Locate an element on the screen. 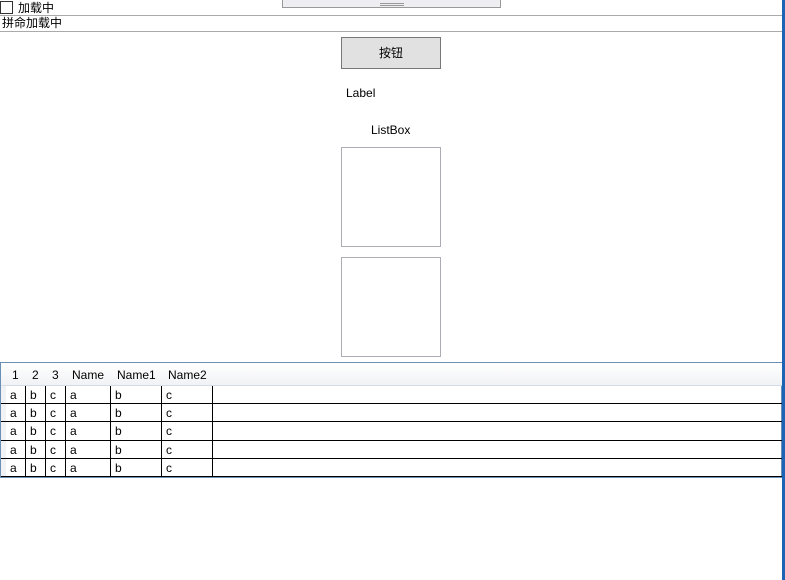 This screenshot has height=580, width=785. top-button is located at coordinates (391, 4).